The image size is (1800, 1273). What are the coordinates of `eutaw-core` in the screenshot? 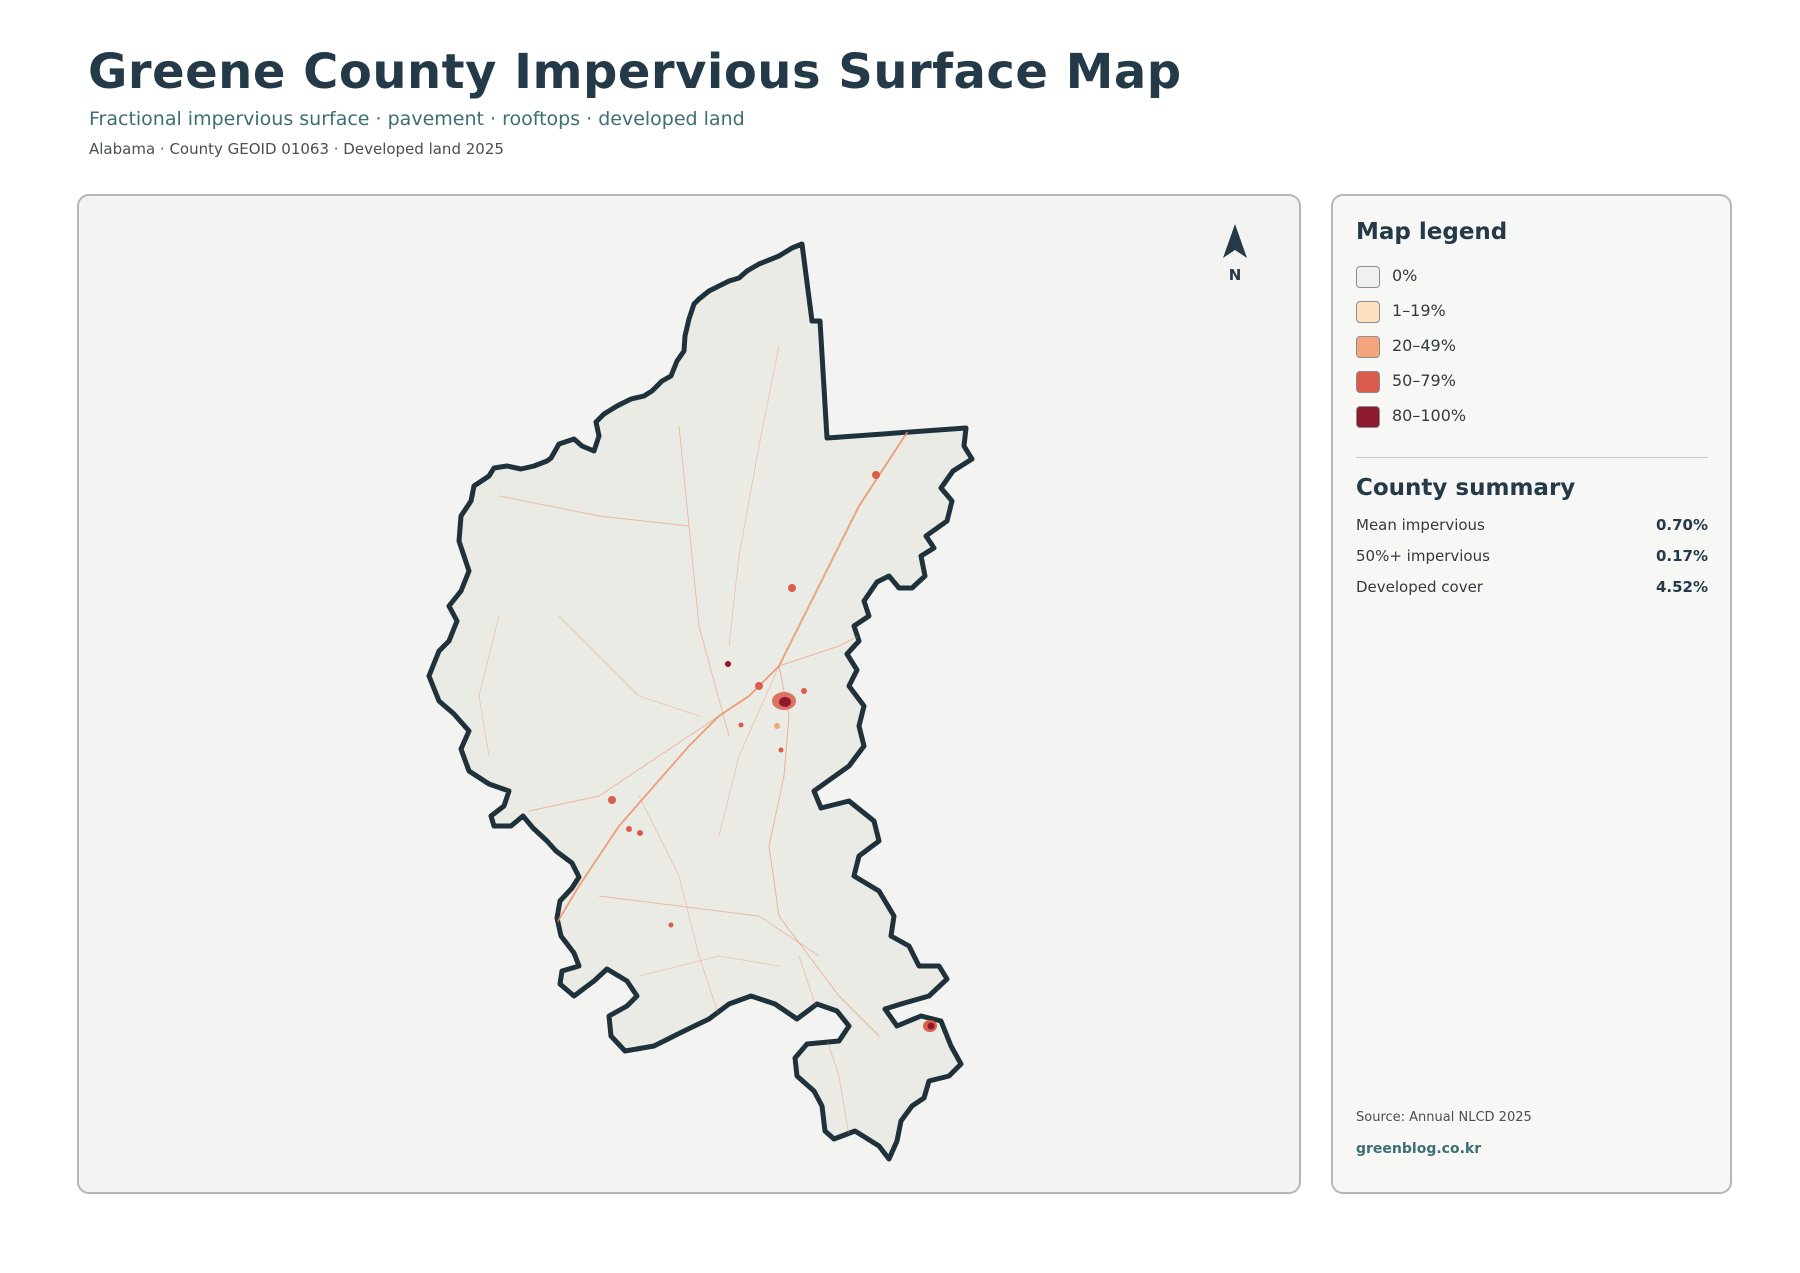 It's located at (785, 702).